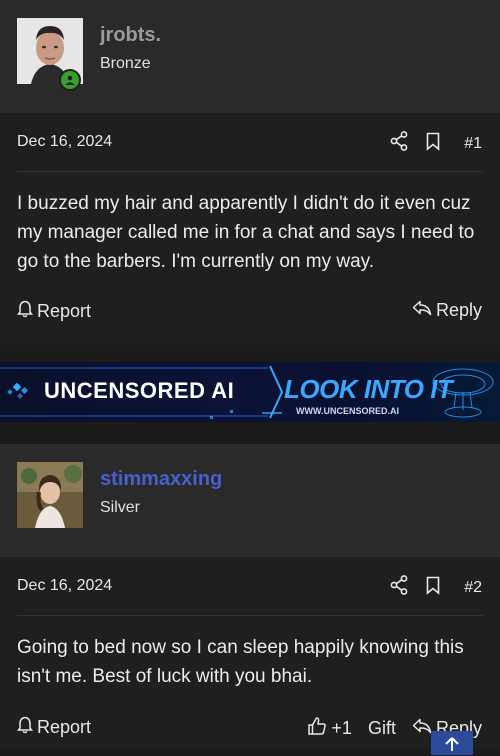  What do you see at coordinates (341, 728) in the screenshot?
I see `like-count: +1` at bounding box center [341, 728].